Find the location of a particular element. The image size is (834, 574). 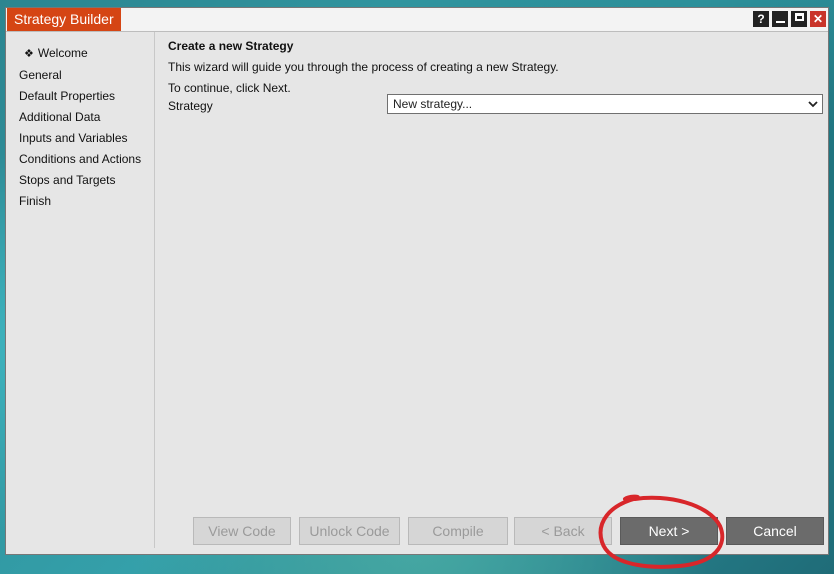

close-button: ✕ is located at coordinates (818, 19).